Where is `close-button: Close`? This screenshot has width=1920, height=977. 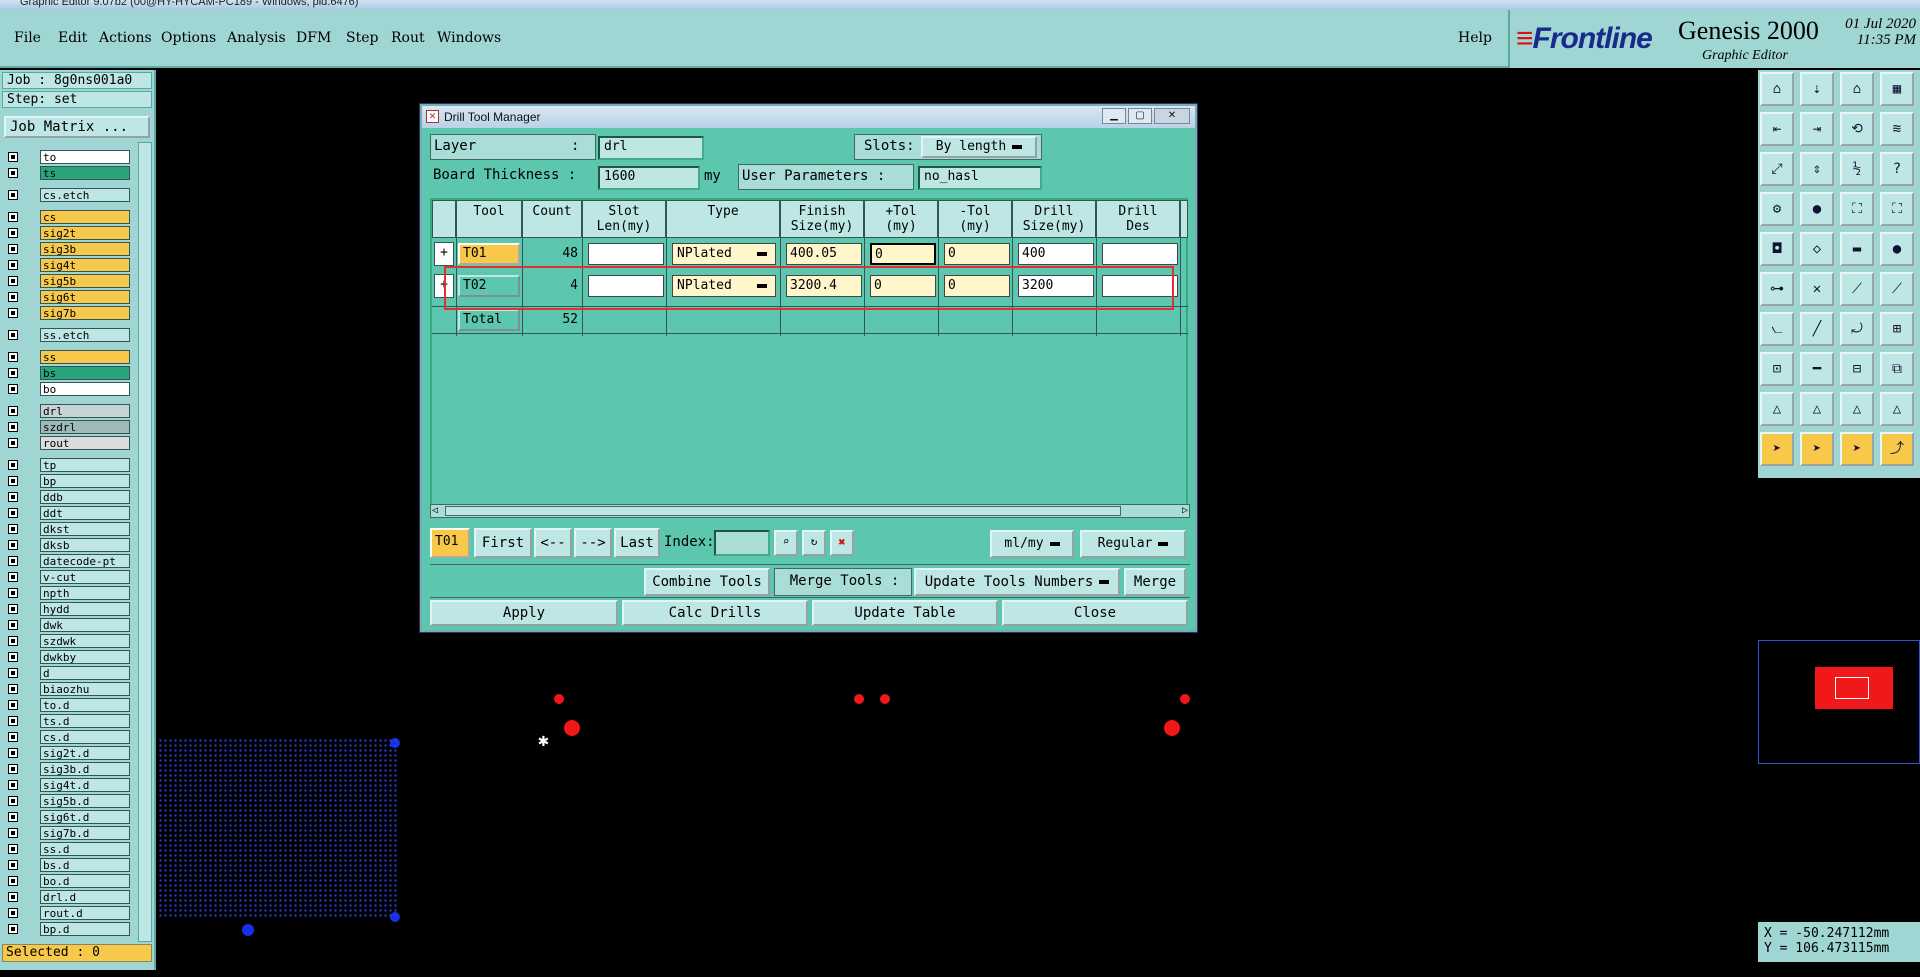
close-button: Close is located at coordinates (1095, 613).